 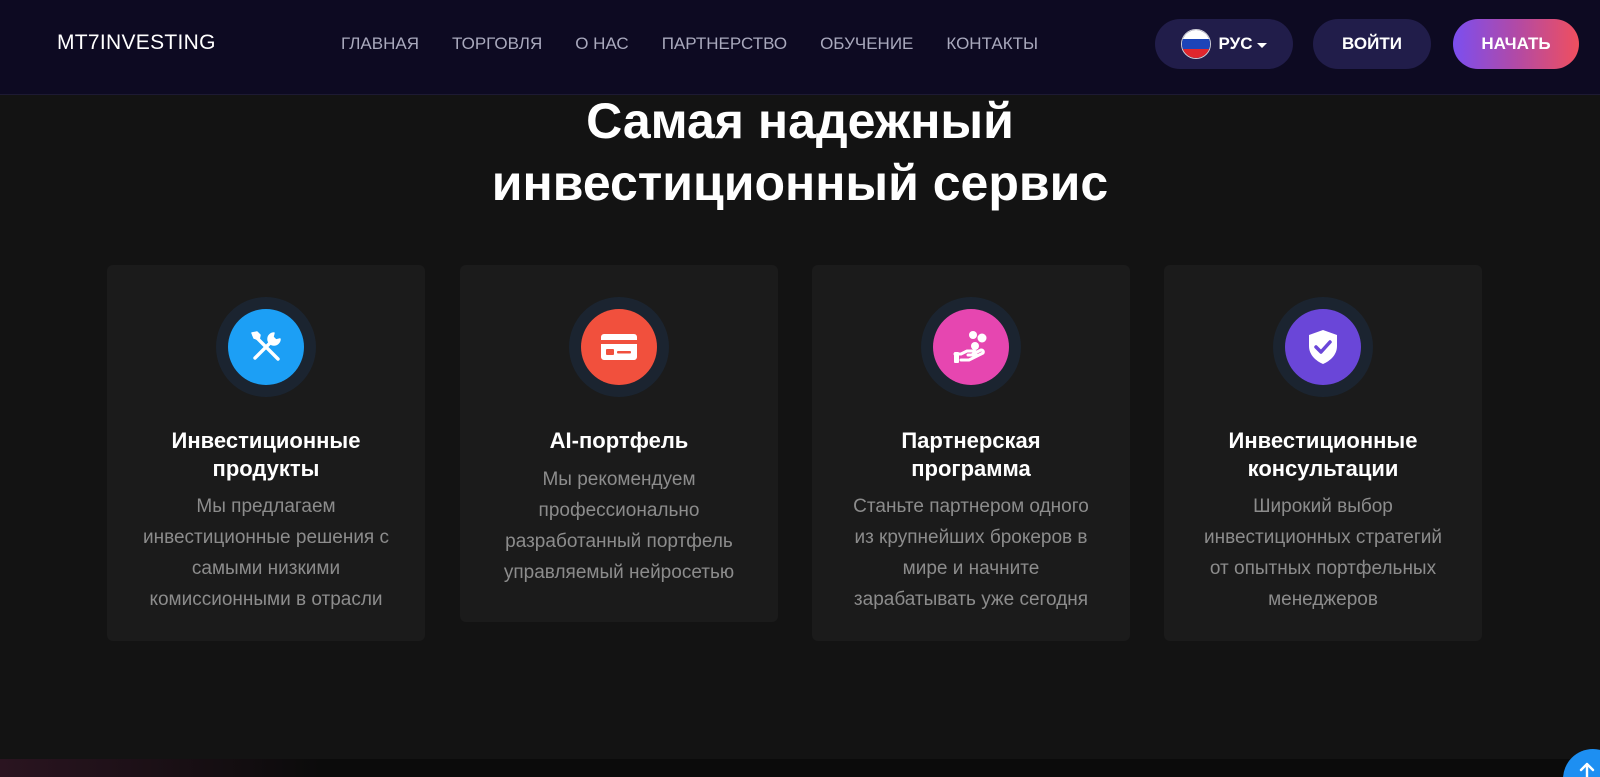 I want to click on tools-icon, so click(x=266, y=347).